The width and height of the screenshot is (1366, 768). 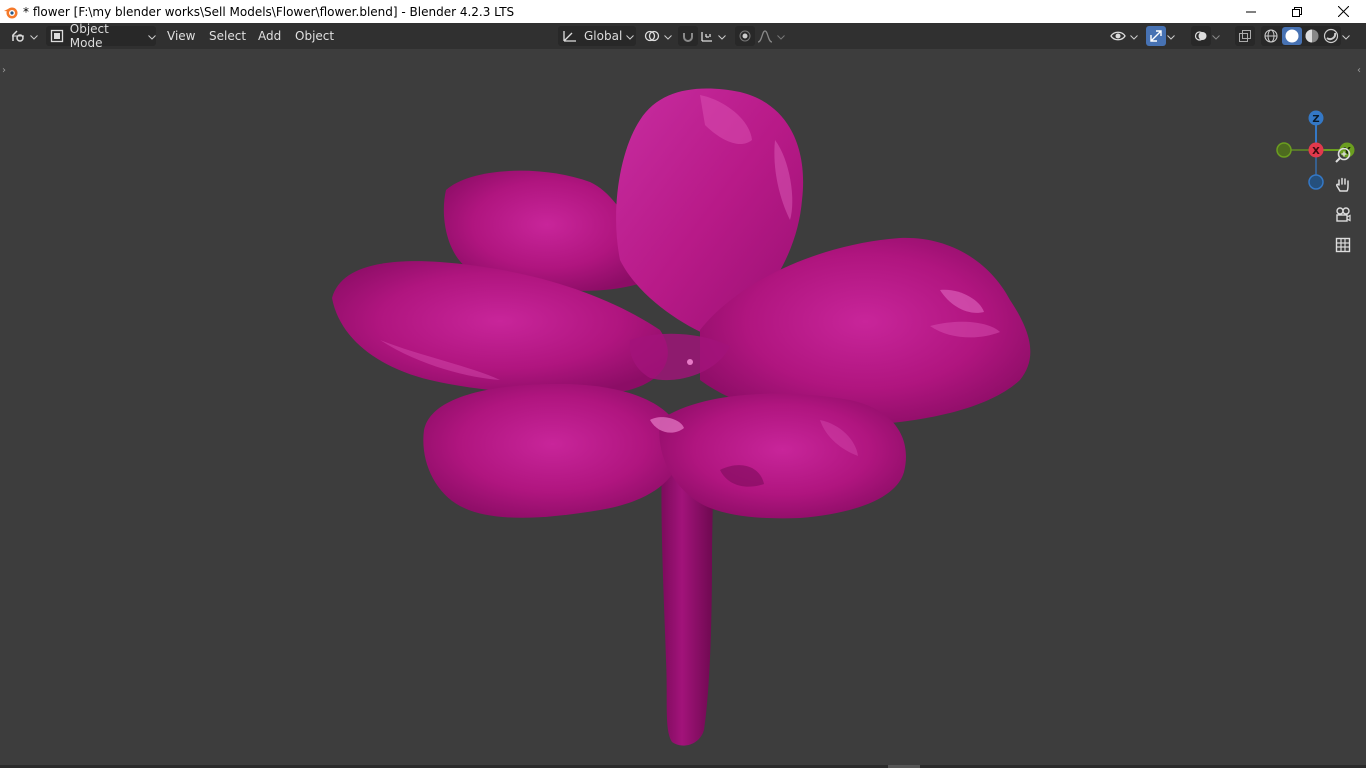 I want to click on visibility-button, so click(x=1125, y=36).